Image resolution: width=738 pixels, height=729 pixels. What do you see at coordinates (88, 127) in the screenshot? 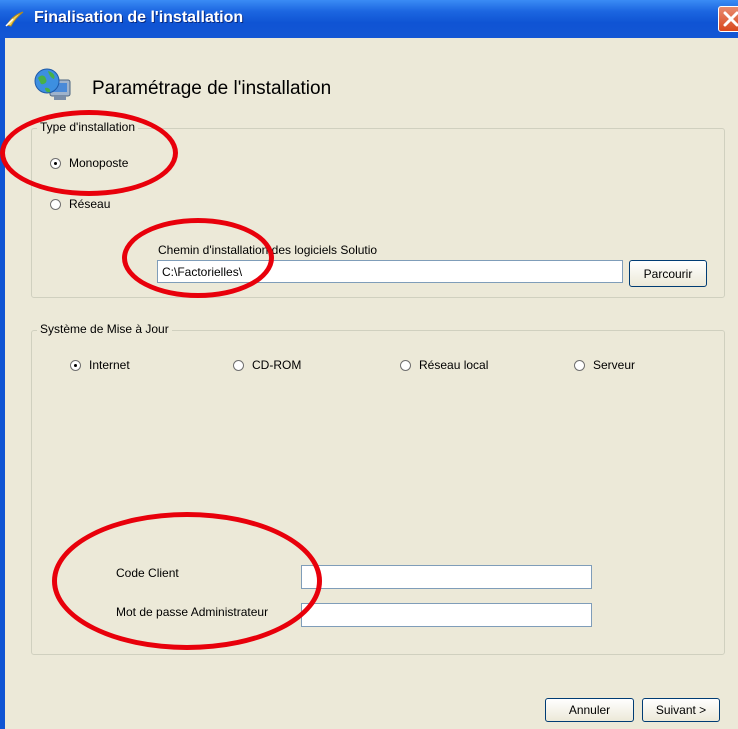
I see `install-type-legend: Type d'installation` at bounding box center [88, 127].